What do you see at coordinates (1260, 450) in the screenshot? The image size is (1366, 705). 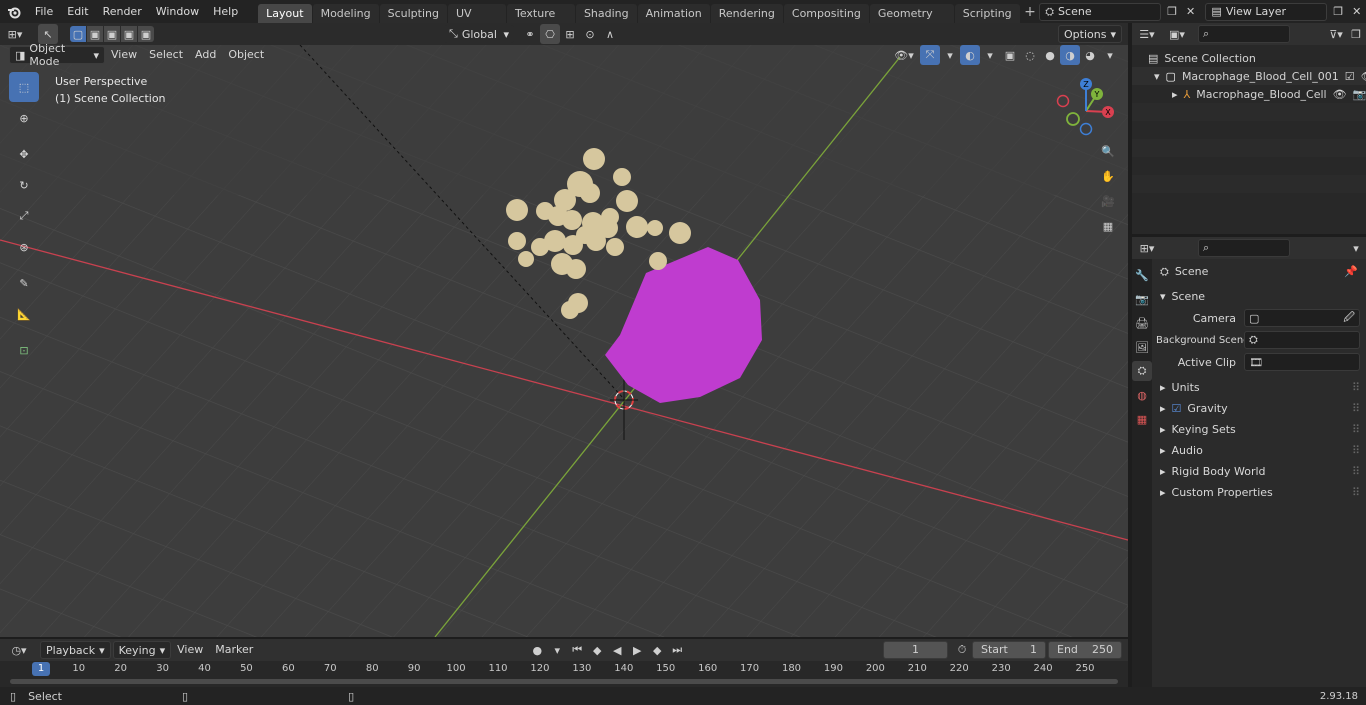 I see `panel-audio: ▸ Audio ⠿` at bounding box center [1260, 450].